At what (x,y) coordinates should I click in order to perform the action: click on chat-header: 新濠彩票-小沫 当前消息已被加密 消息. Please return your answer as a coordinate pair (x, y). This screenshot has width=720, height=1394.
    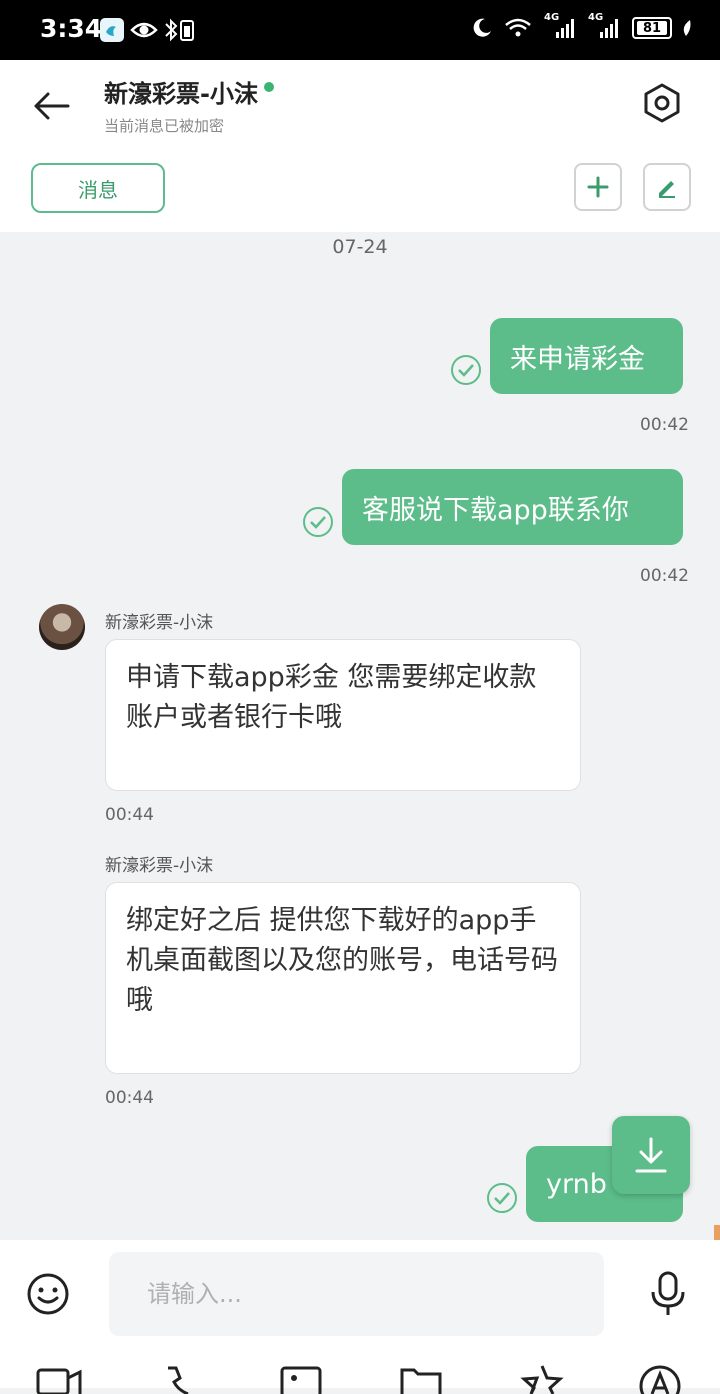
    Looking at the image, I should click on (360, 146).